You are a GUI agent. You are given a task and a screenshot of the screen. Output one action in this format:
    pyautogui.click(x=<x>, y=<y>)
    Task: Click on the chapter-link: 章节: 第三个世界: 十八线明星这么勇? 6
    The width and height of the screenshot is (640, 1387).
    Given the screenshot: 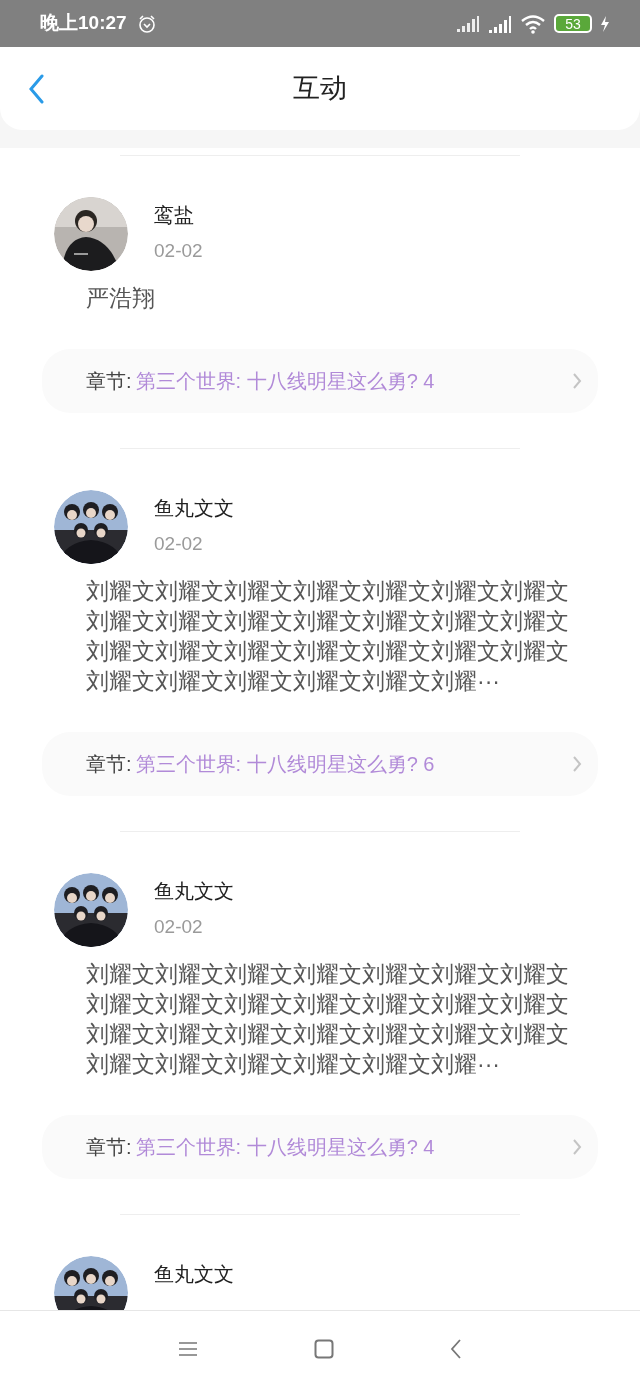 What is the action you would take?
    pyautogui.click(x=320, y=764)
    